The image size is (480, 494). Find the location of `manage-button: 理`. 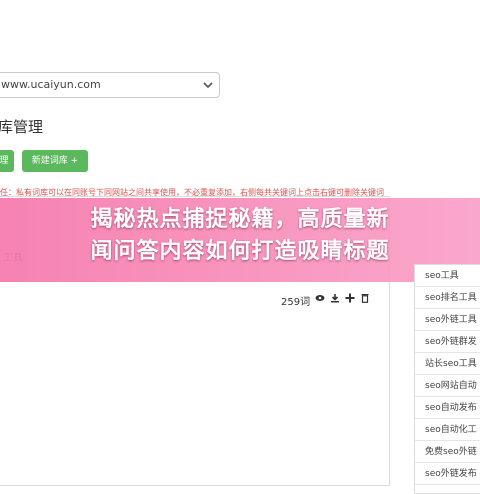

manage-button: 理 is located at coordinates (7, 161).